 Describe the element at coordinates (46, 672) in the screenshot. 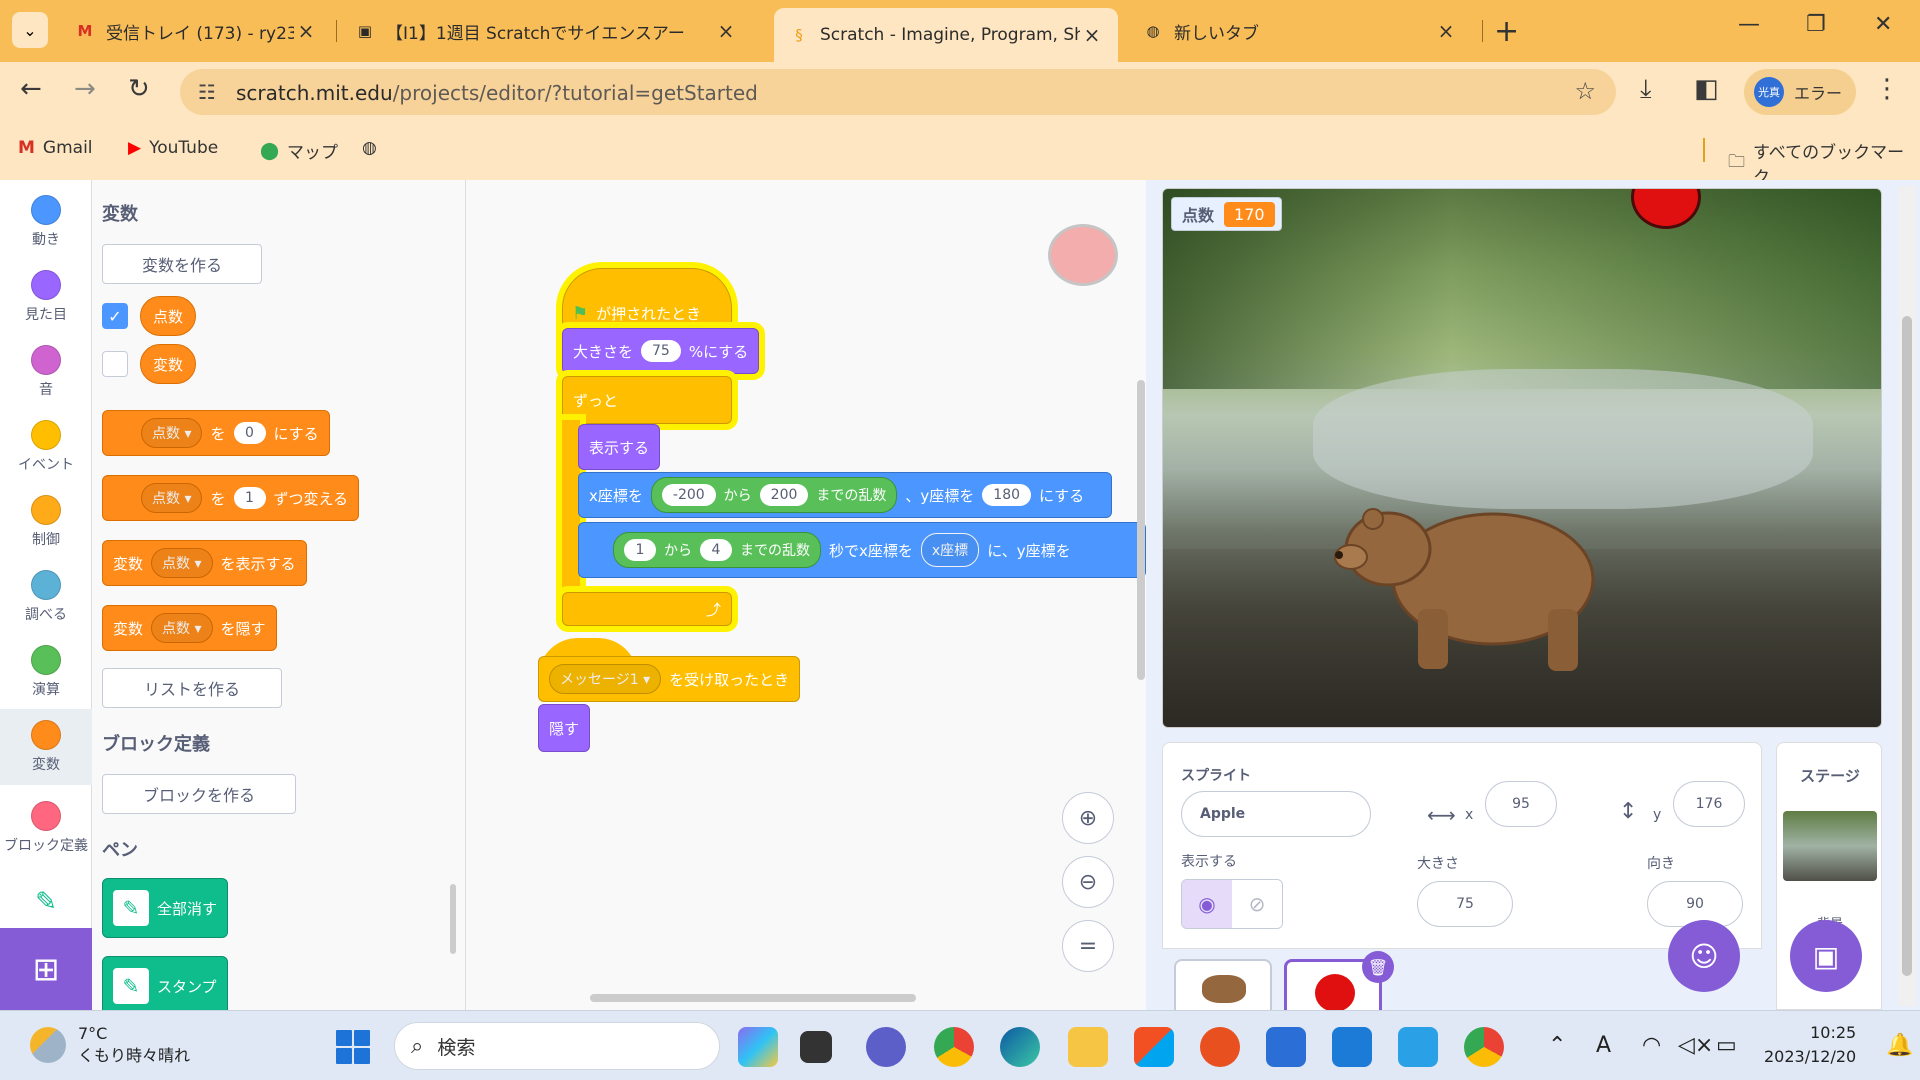

I see `category-operators: 演算` at that location.